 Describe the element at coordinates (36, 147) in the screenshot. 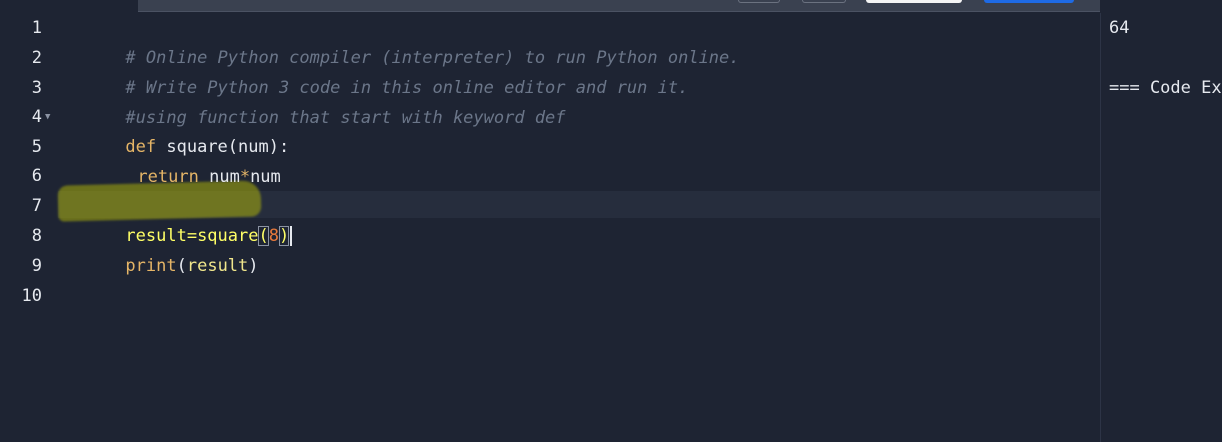

I see `line-number: 5` at that location.